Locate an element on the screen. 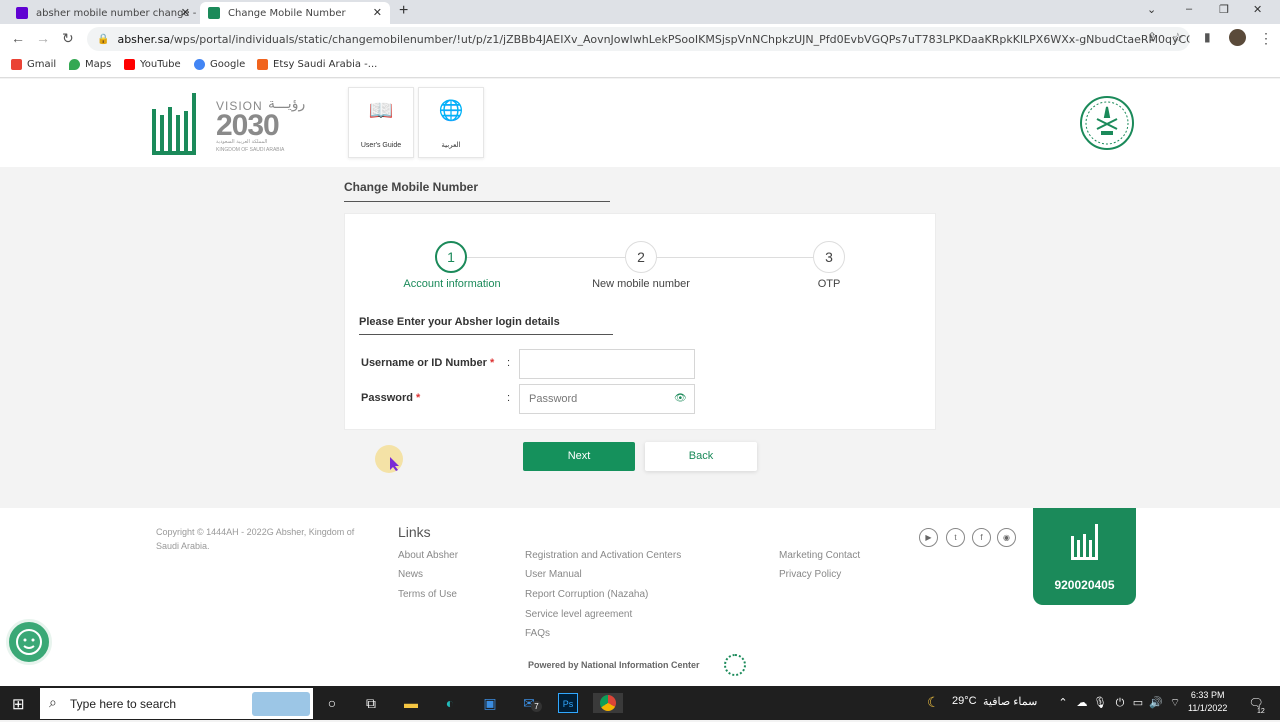 This screenshot has height=722, width=1280. bookmark-star-icon: ☆ is located at coordinates (1178, 38).